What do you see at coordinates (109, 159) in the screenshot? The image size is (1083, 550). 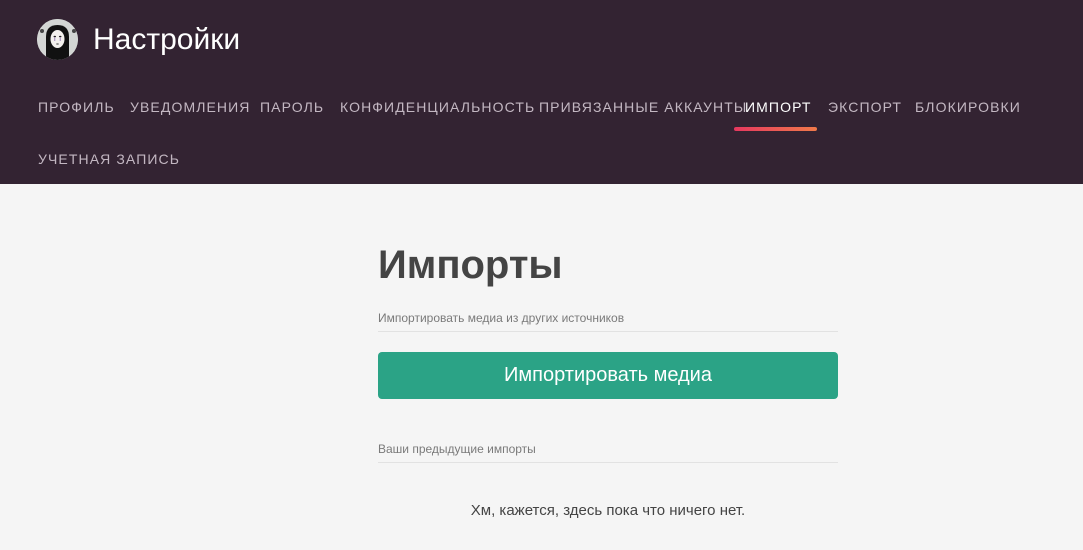 I see `tab-account: УЧЕТНАЯ ЗАПИСЬ` at bounding box center [109, 159].